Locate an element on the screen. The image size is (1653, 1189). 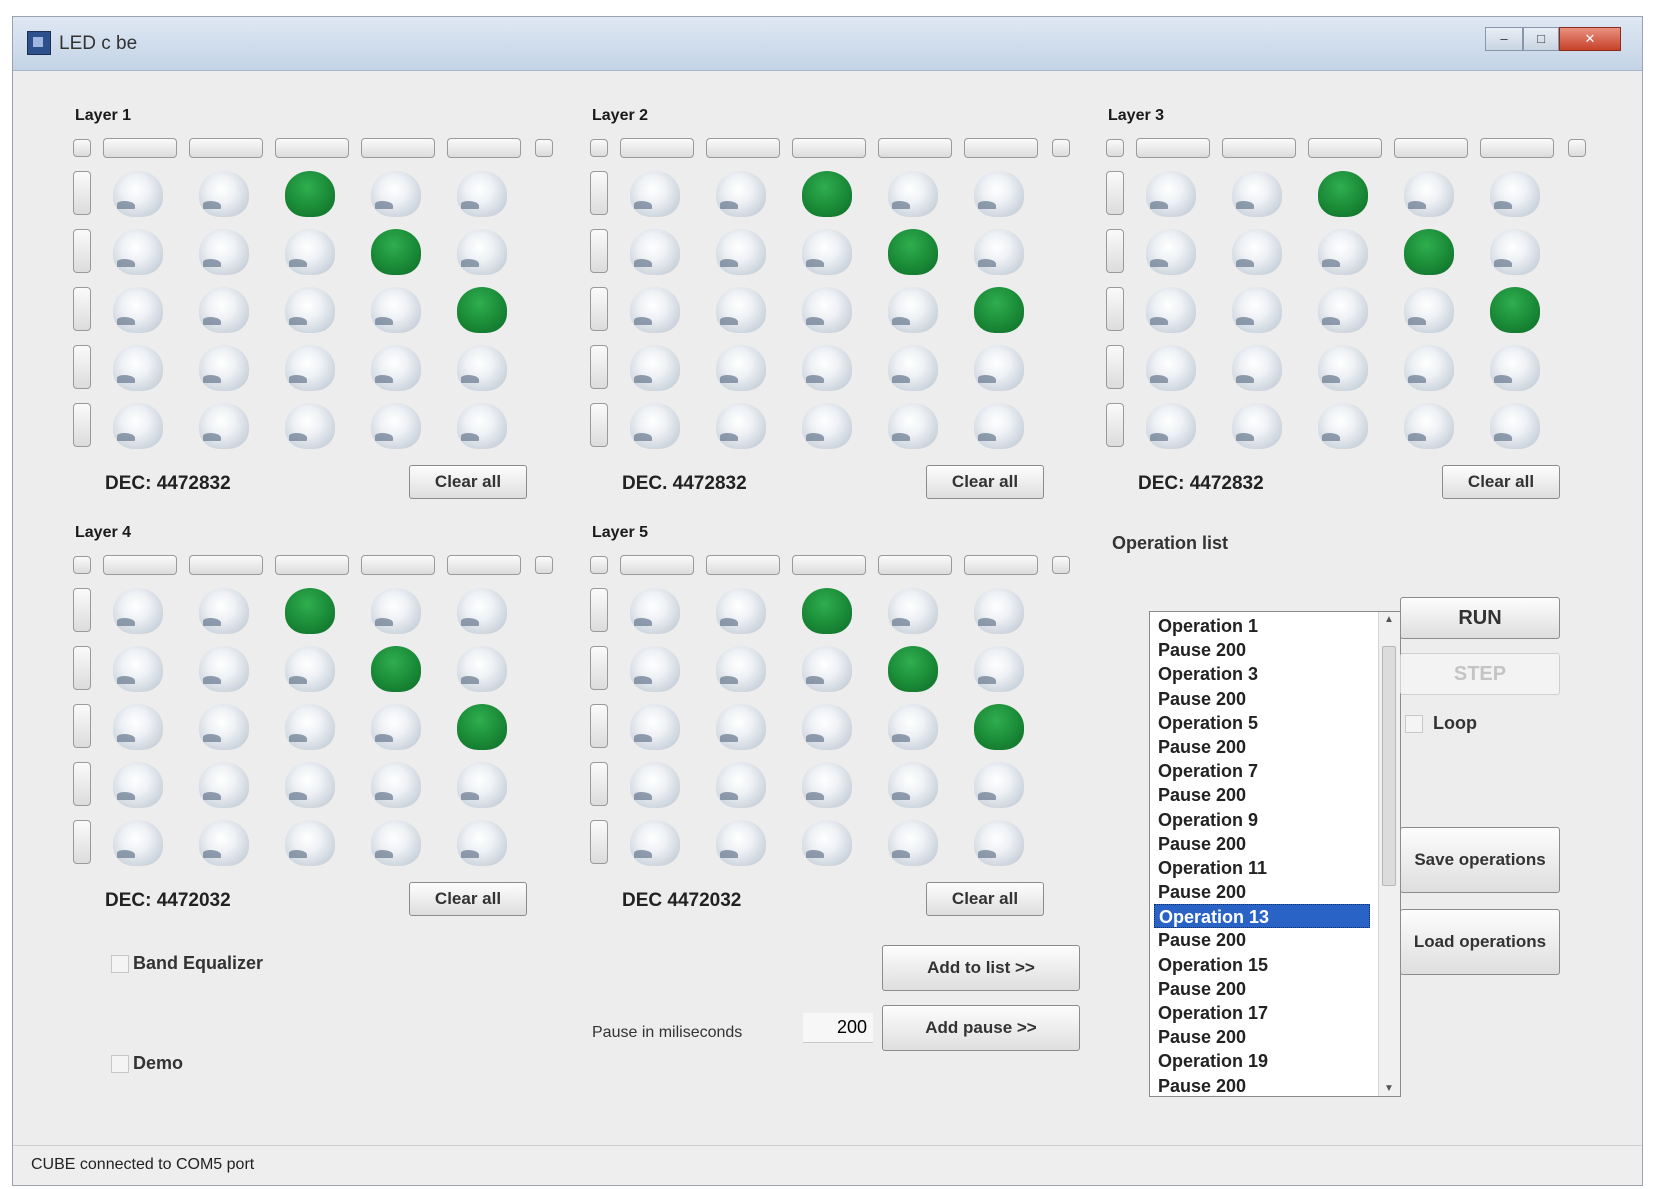
minimize-button: – is located at coordinates (1504, 39).